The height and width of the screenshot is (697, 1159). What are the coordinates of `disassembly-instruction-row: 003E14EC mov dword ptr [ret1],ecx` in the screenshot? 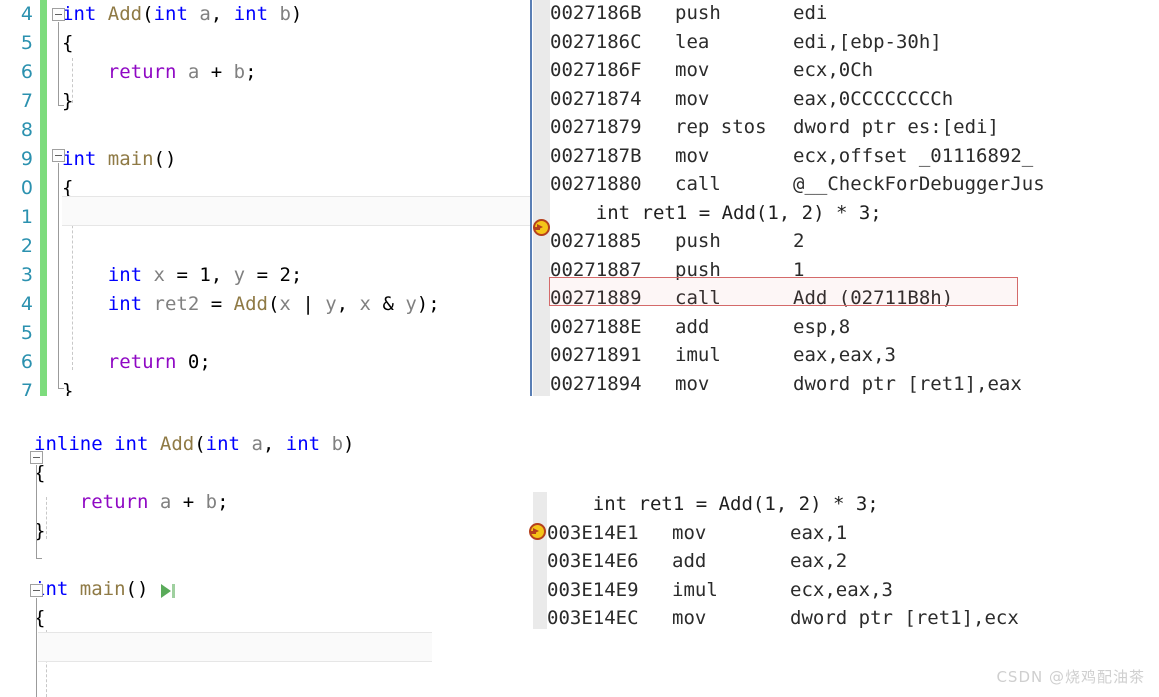 It's located at (783, 618).